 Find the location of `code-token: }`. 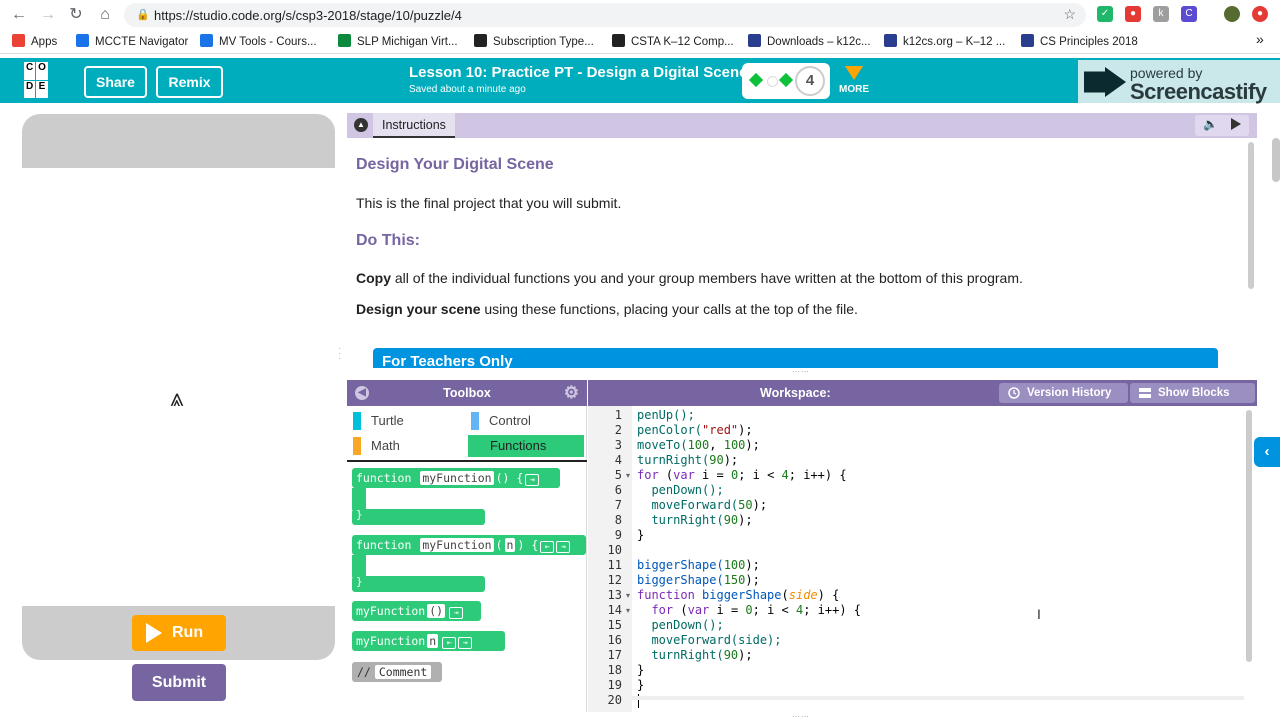

code-token: } is located at coordinates (641, 535).